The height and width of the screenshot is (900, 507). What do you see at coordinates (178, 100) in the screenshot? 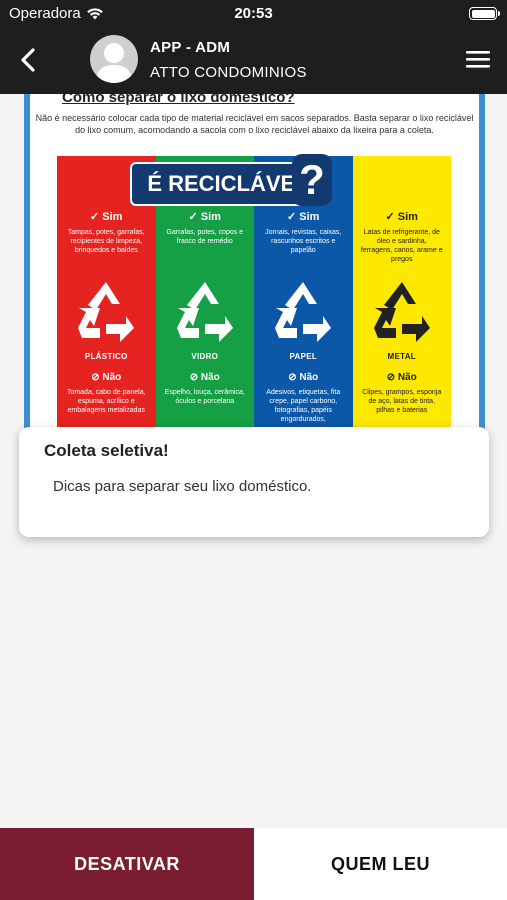
I see `poster-heading: Como separar o lixo doméstico?` at bounding box center [178, 100].